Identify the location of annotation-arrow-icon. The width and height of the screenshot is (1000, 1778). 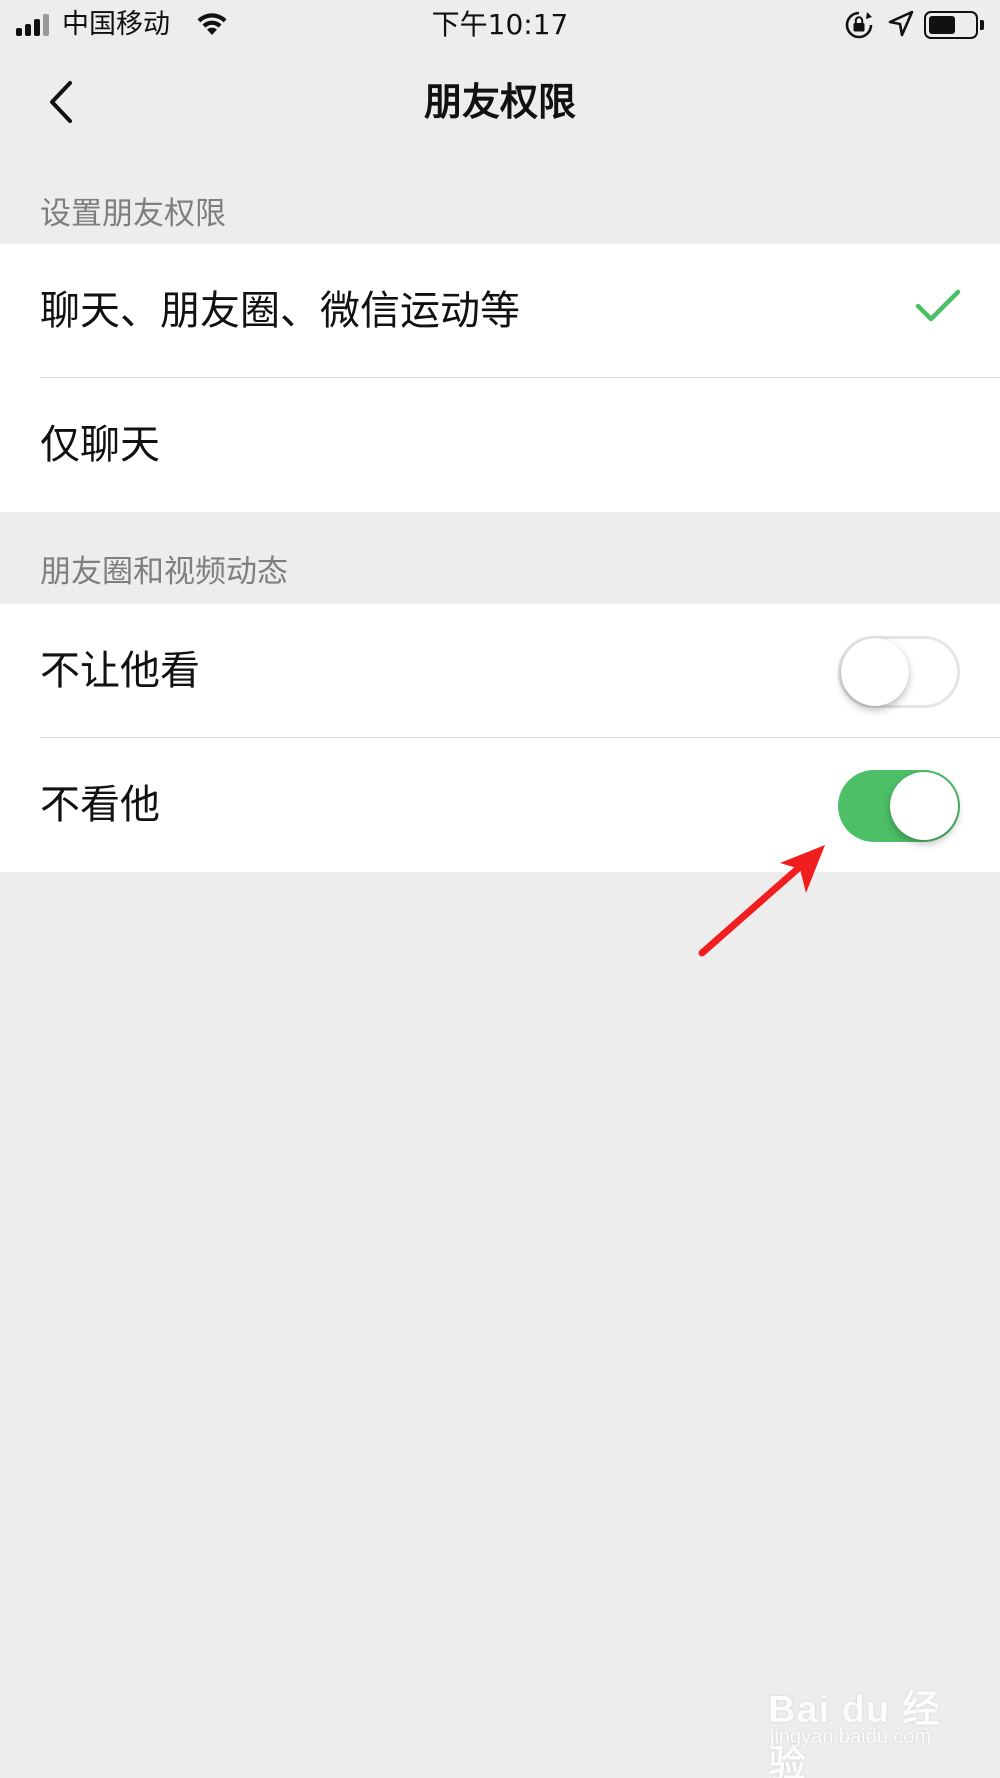
(761, 901).